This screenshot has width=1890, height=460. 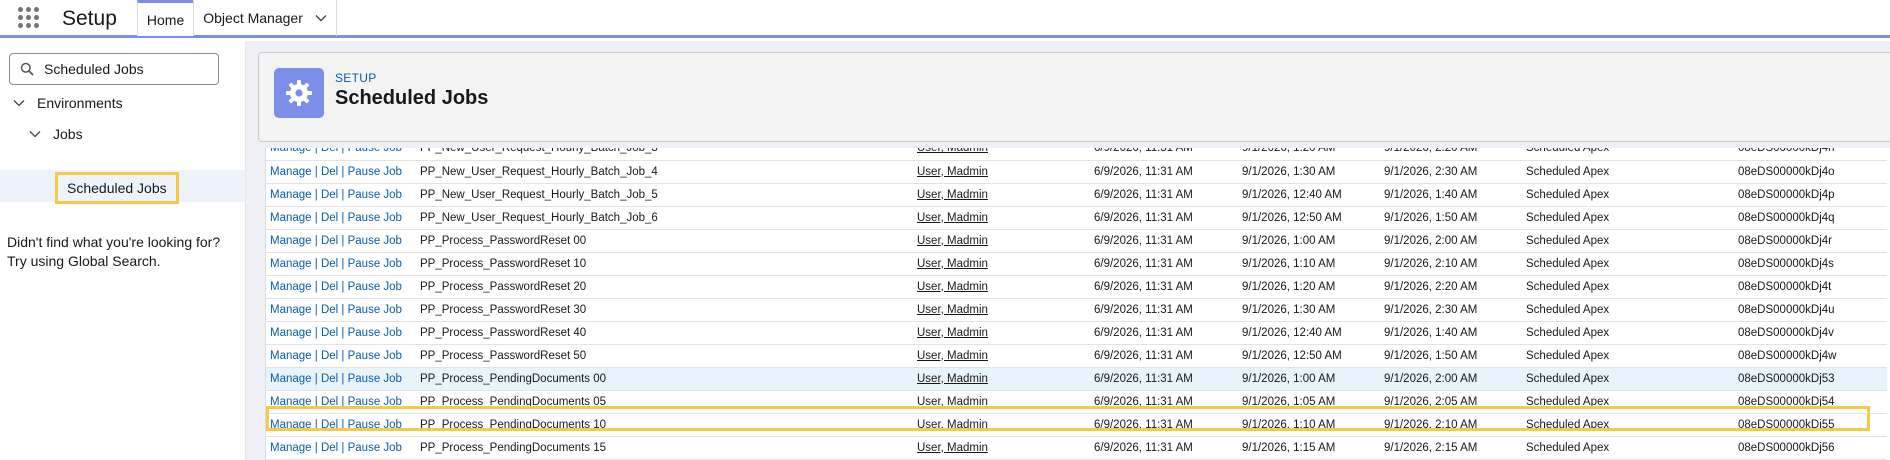 What do you see at coordinates (117, 188) in the screenshot?
I see `tree-item-scheduled-jobs: Scheduled Jobs` at bounding box center [117, 188].